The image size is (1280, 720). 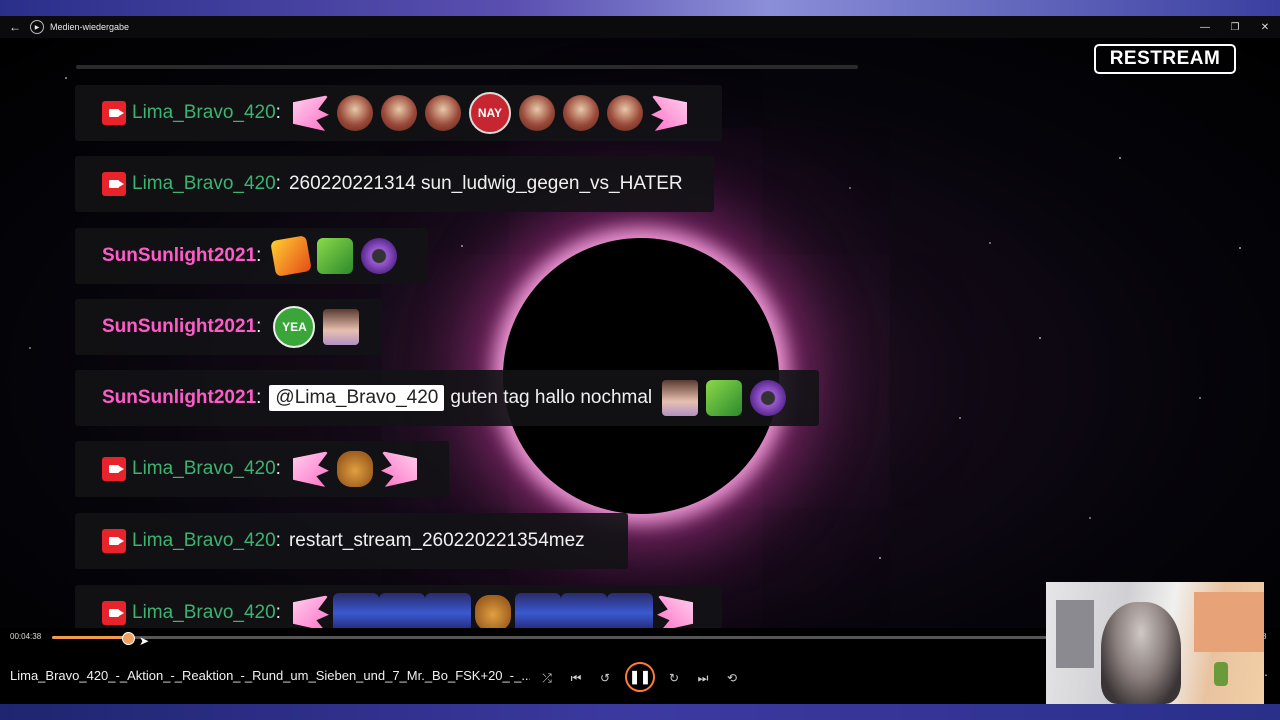 What do you see at coordinates (129, 638) in the screenshot?
I see `seek-handle` at bounding box center [129, 638].